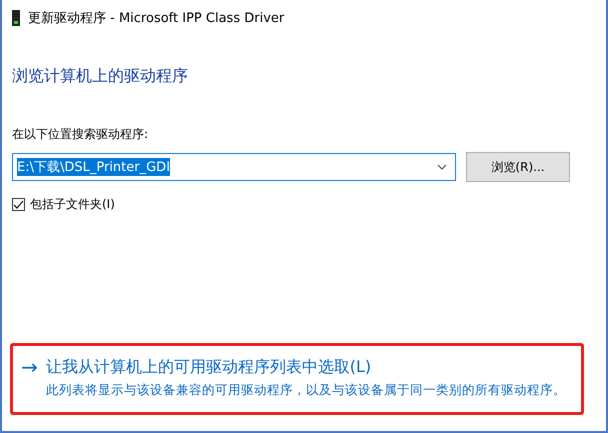 The image size is (608, 433). Describe the element at coordinates (100, 76) in the screenshot. I see `page-heading: 浏览计算机上的驱动程序` at that location.